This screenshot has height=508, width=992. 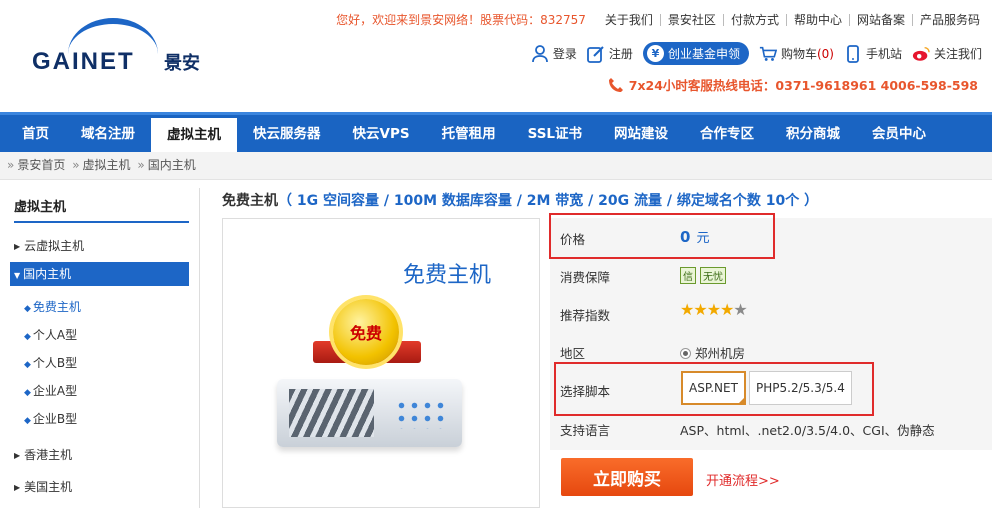 I want to click on cart-count: (0), so click(x=825, y=53).